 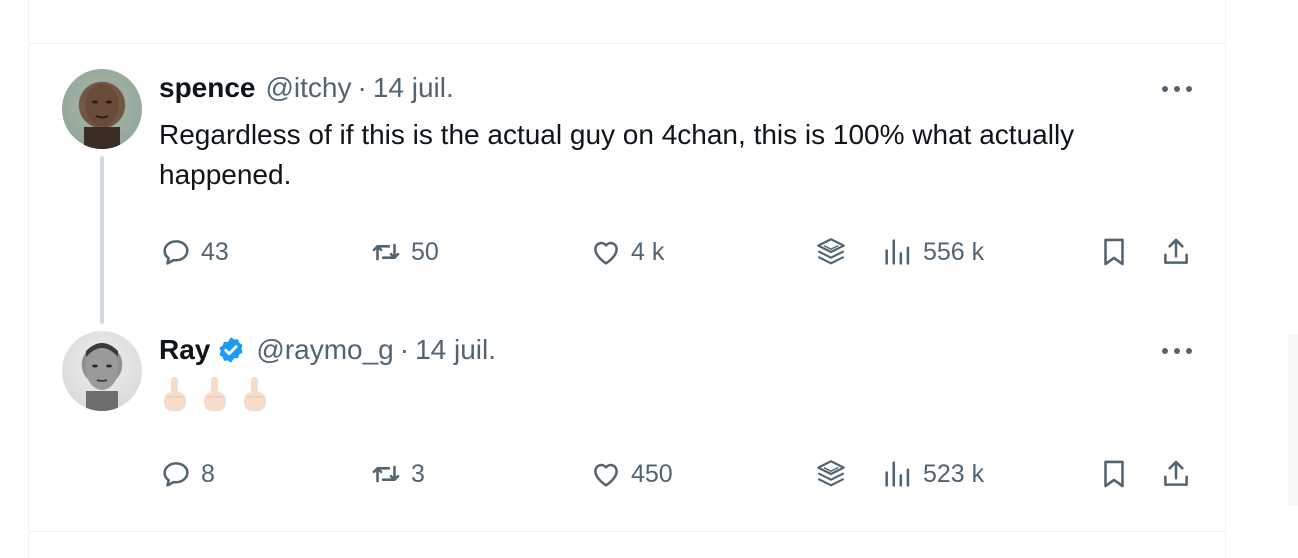 What do you see at coordinates (102, 240) in the screenshot?
I see `thread-line` at bounding box center [102, 240].